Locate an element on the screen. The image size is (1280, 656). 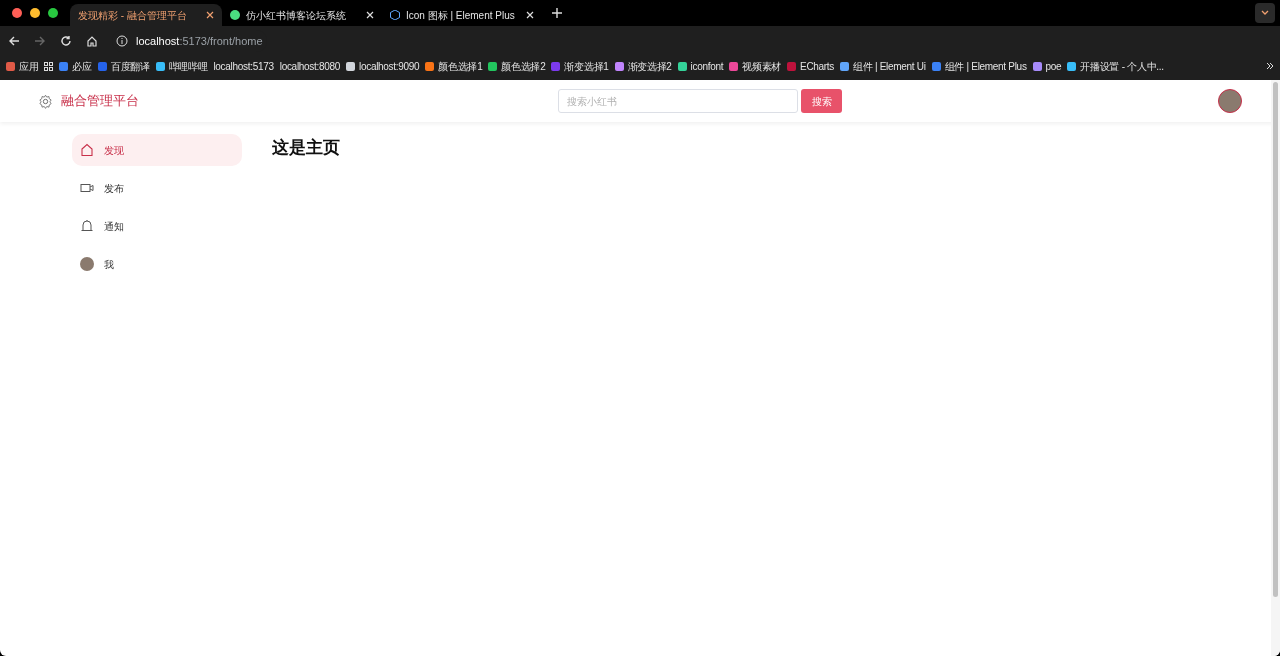
bookmark: poe is located at coordinates (1053, 66).